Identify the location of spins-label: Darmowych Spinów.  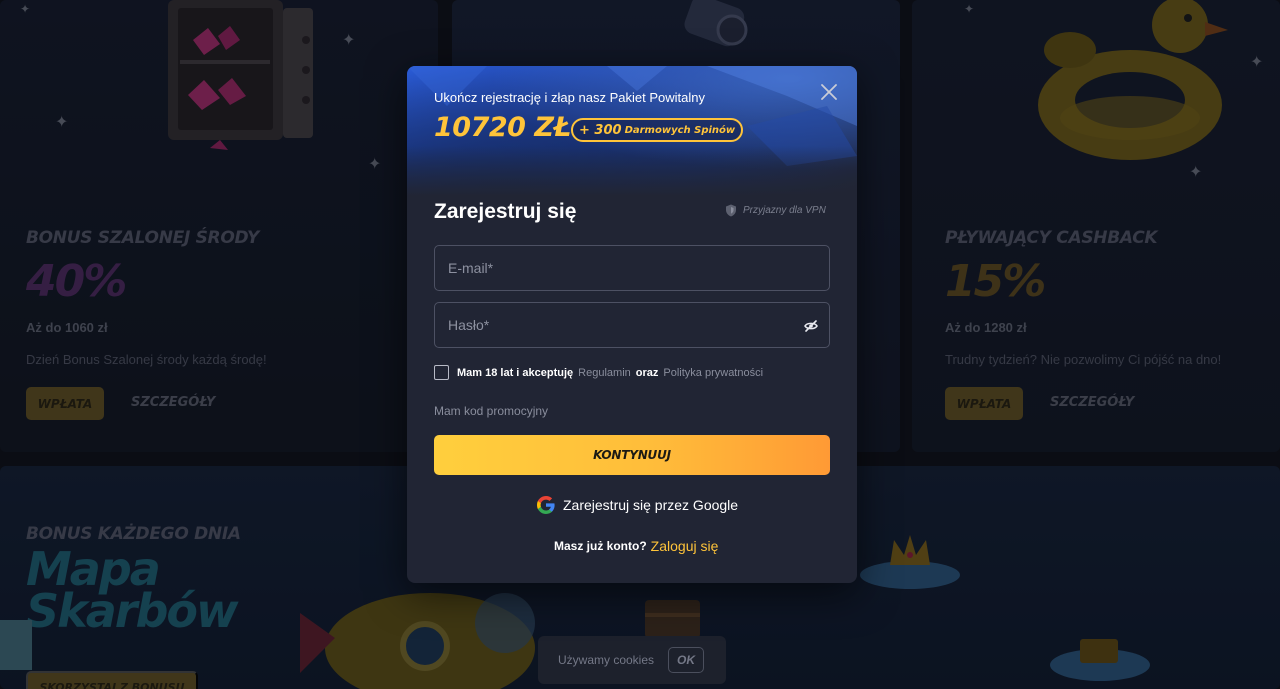
(680, 130).